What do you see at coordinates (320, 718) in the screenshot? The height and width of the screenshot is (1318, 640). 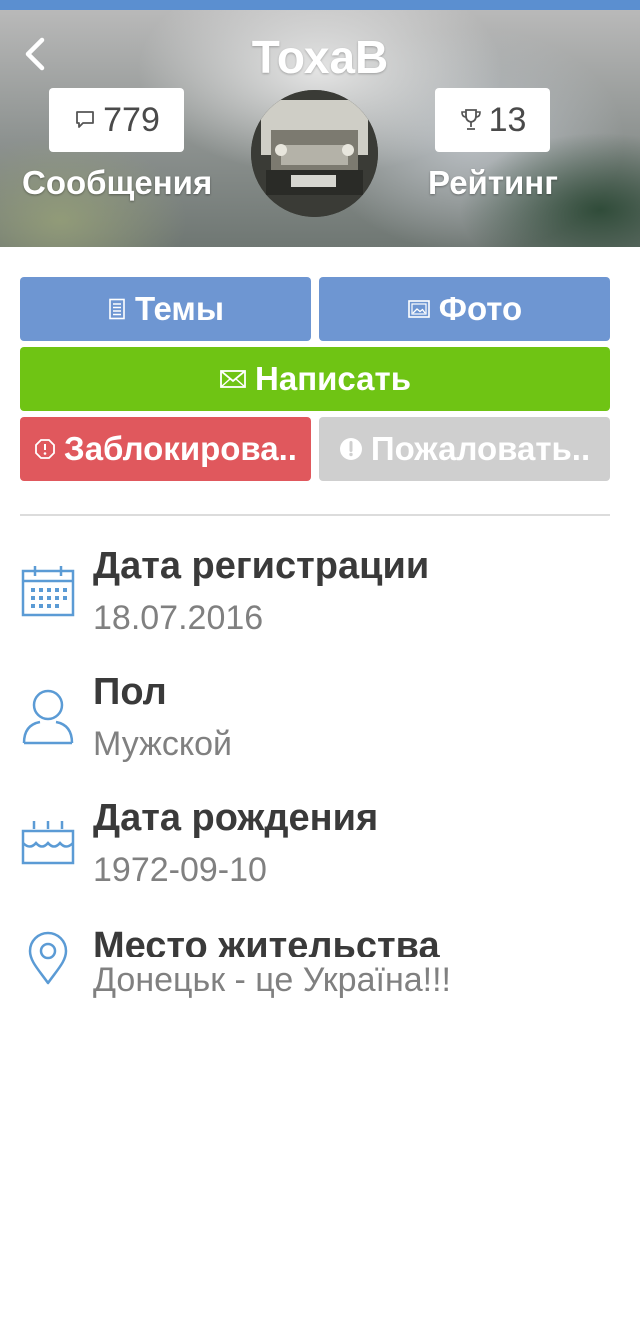 I see `info-row-gender: Пол Мужской` at bounding box center [320, 718].